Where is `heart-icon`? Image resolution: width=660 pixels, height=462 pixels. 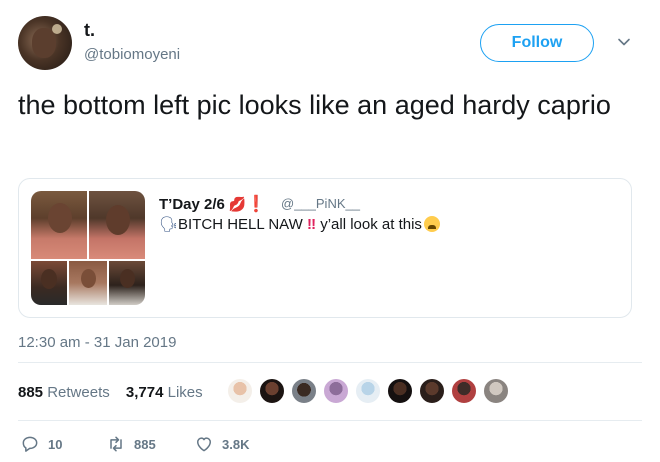 heart-icon is located at coordinates (204, 444).